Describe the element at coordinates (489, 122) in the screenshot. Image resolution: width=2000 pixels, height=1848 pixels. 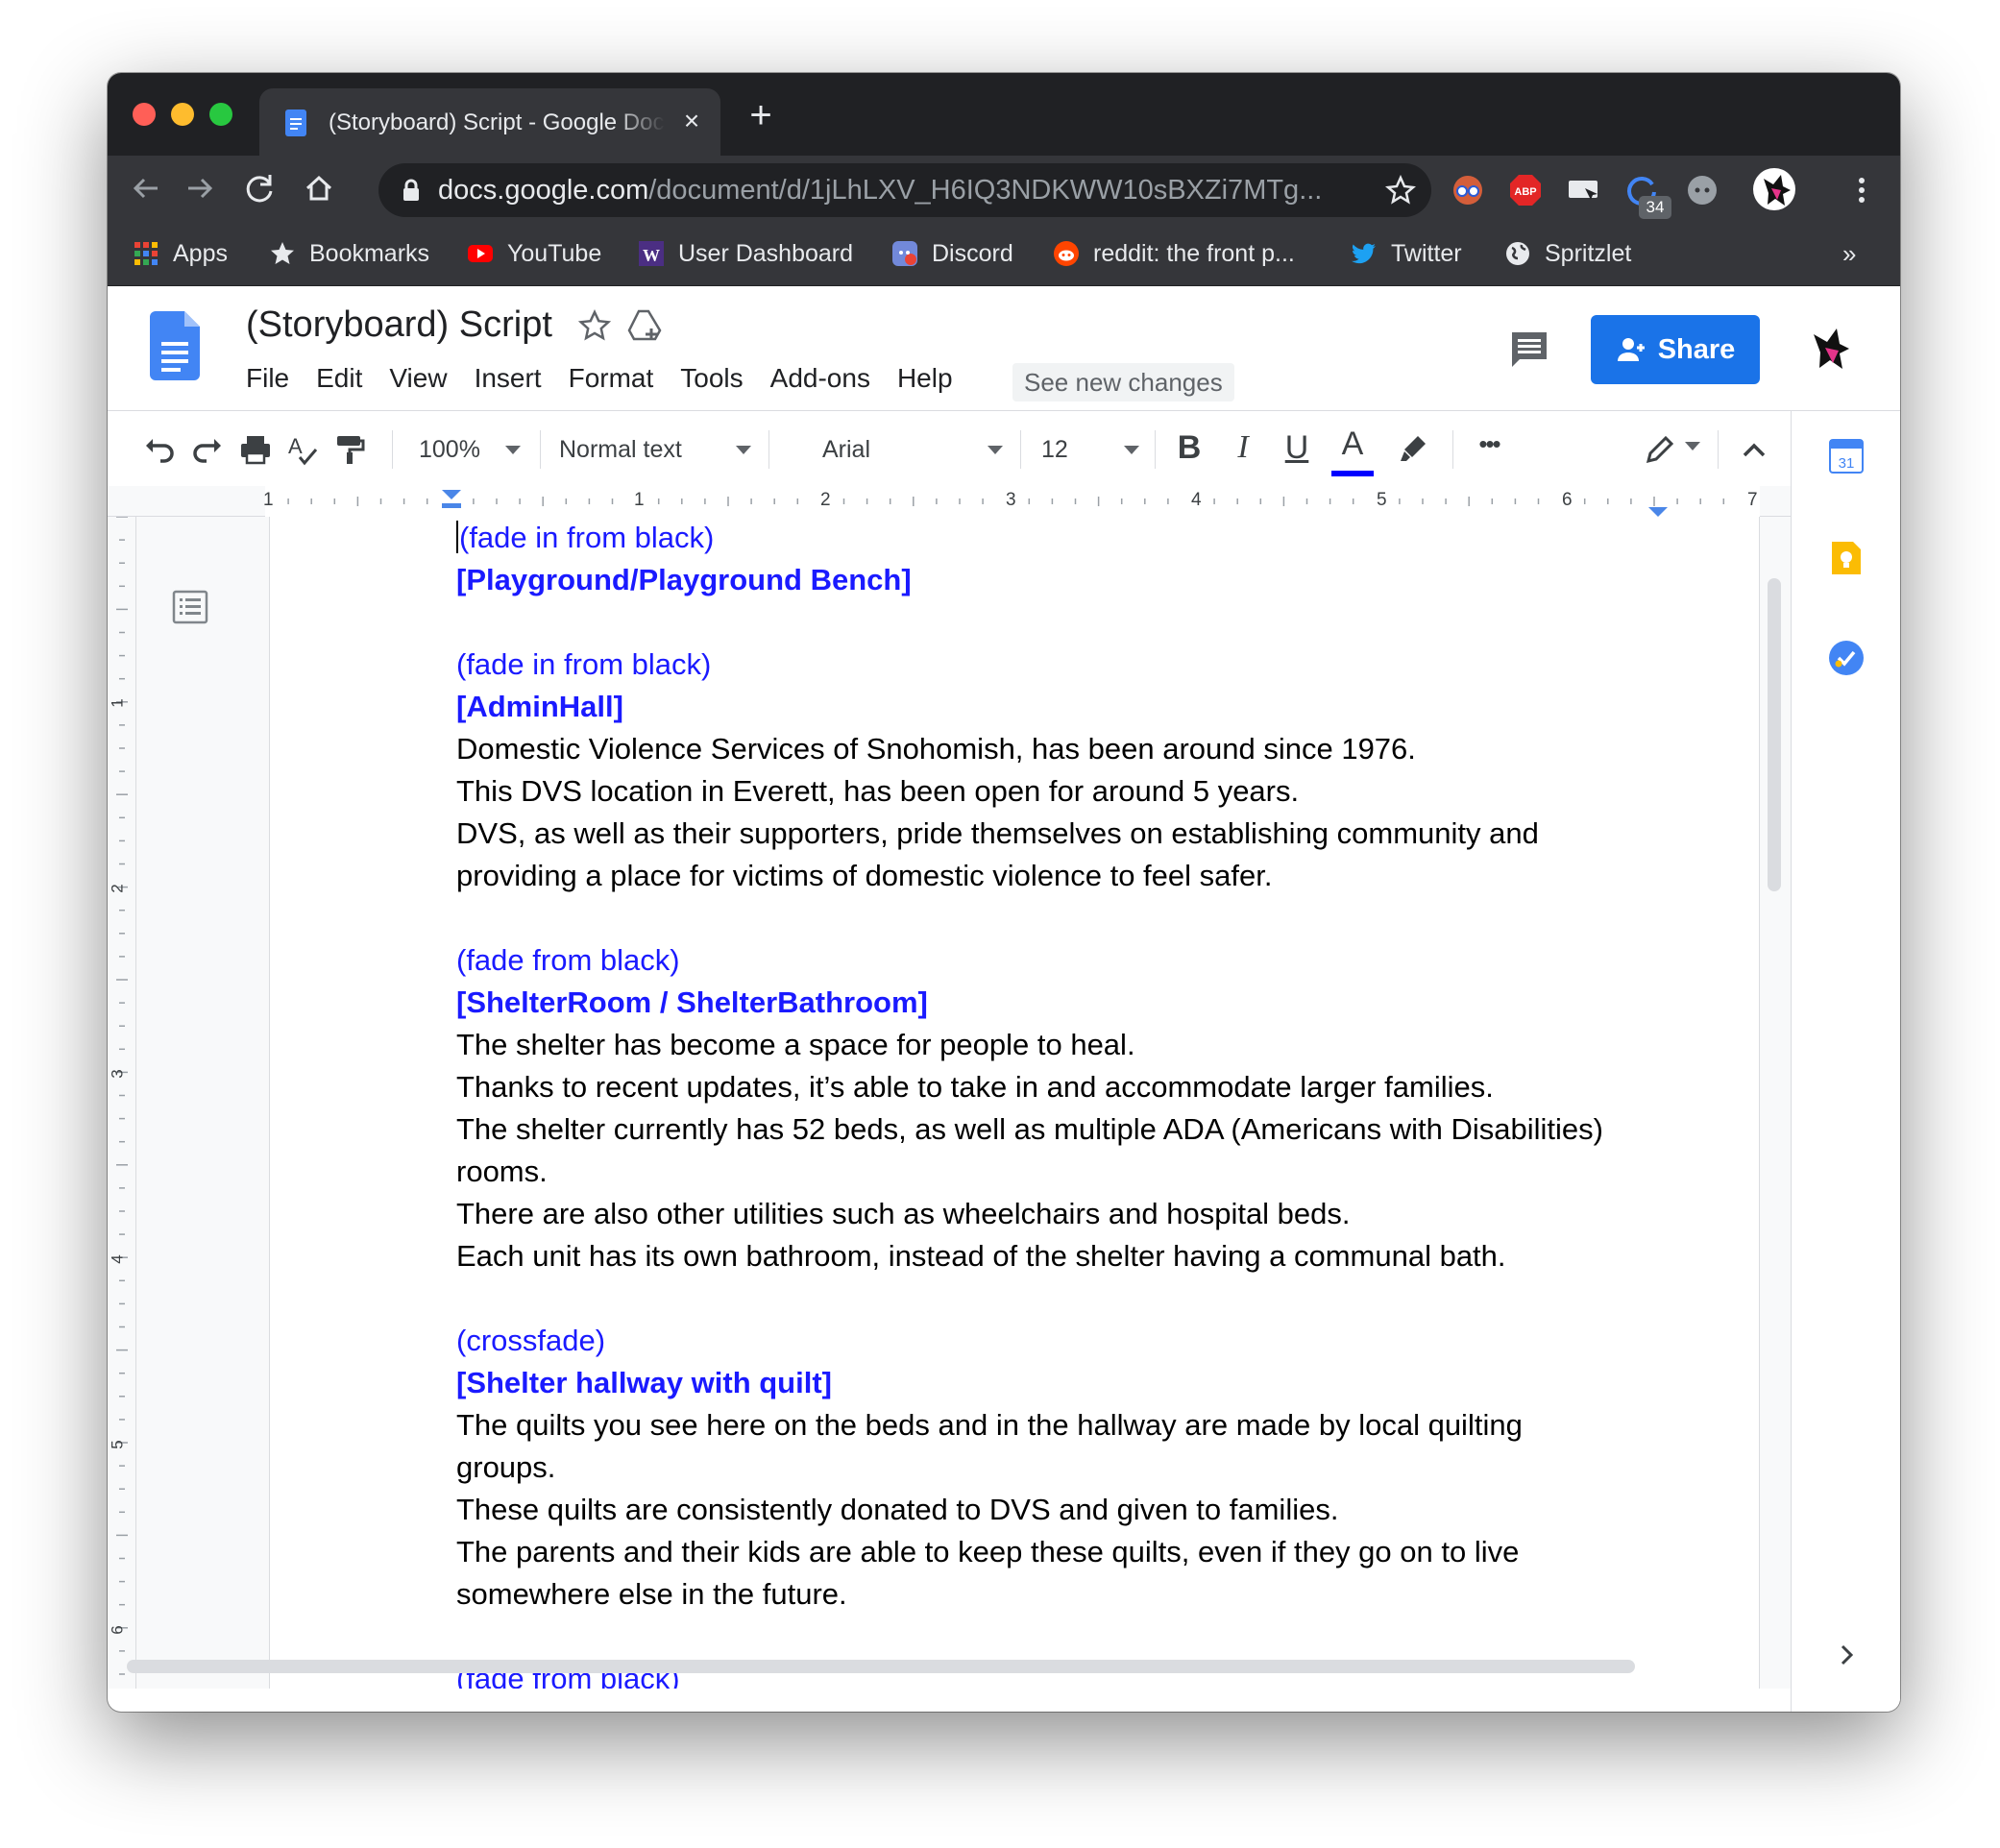
I see `browser-tab: (Storyboard) Script - Google Docs ×` at that location.